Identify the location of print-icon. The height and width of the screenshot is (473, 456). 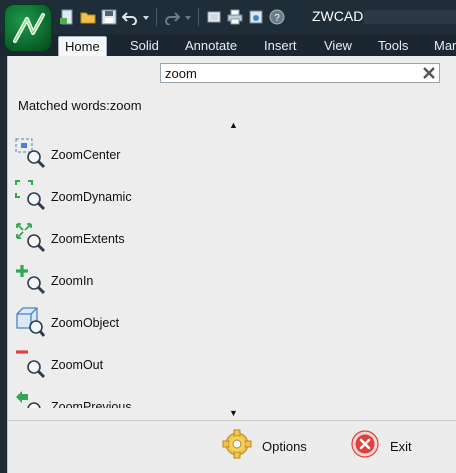
(235, 17).